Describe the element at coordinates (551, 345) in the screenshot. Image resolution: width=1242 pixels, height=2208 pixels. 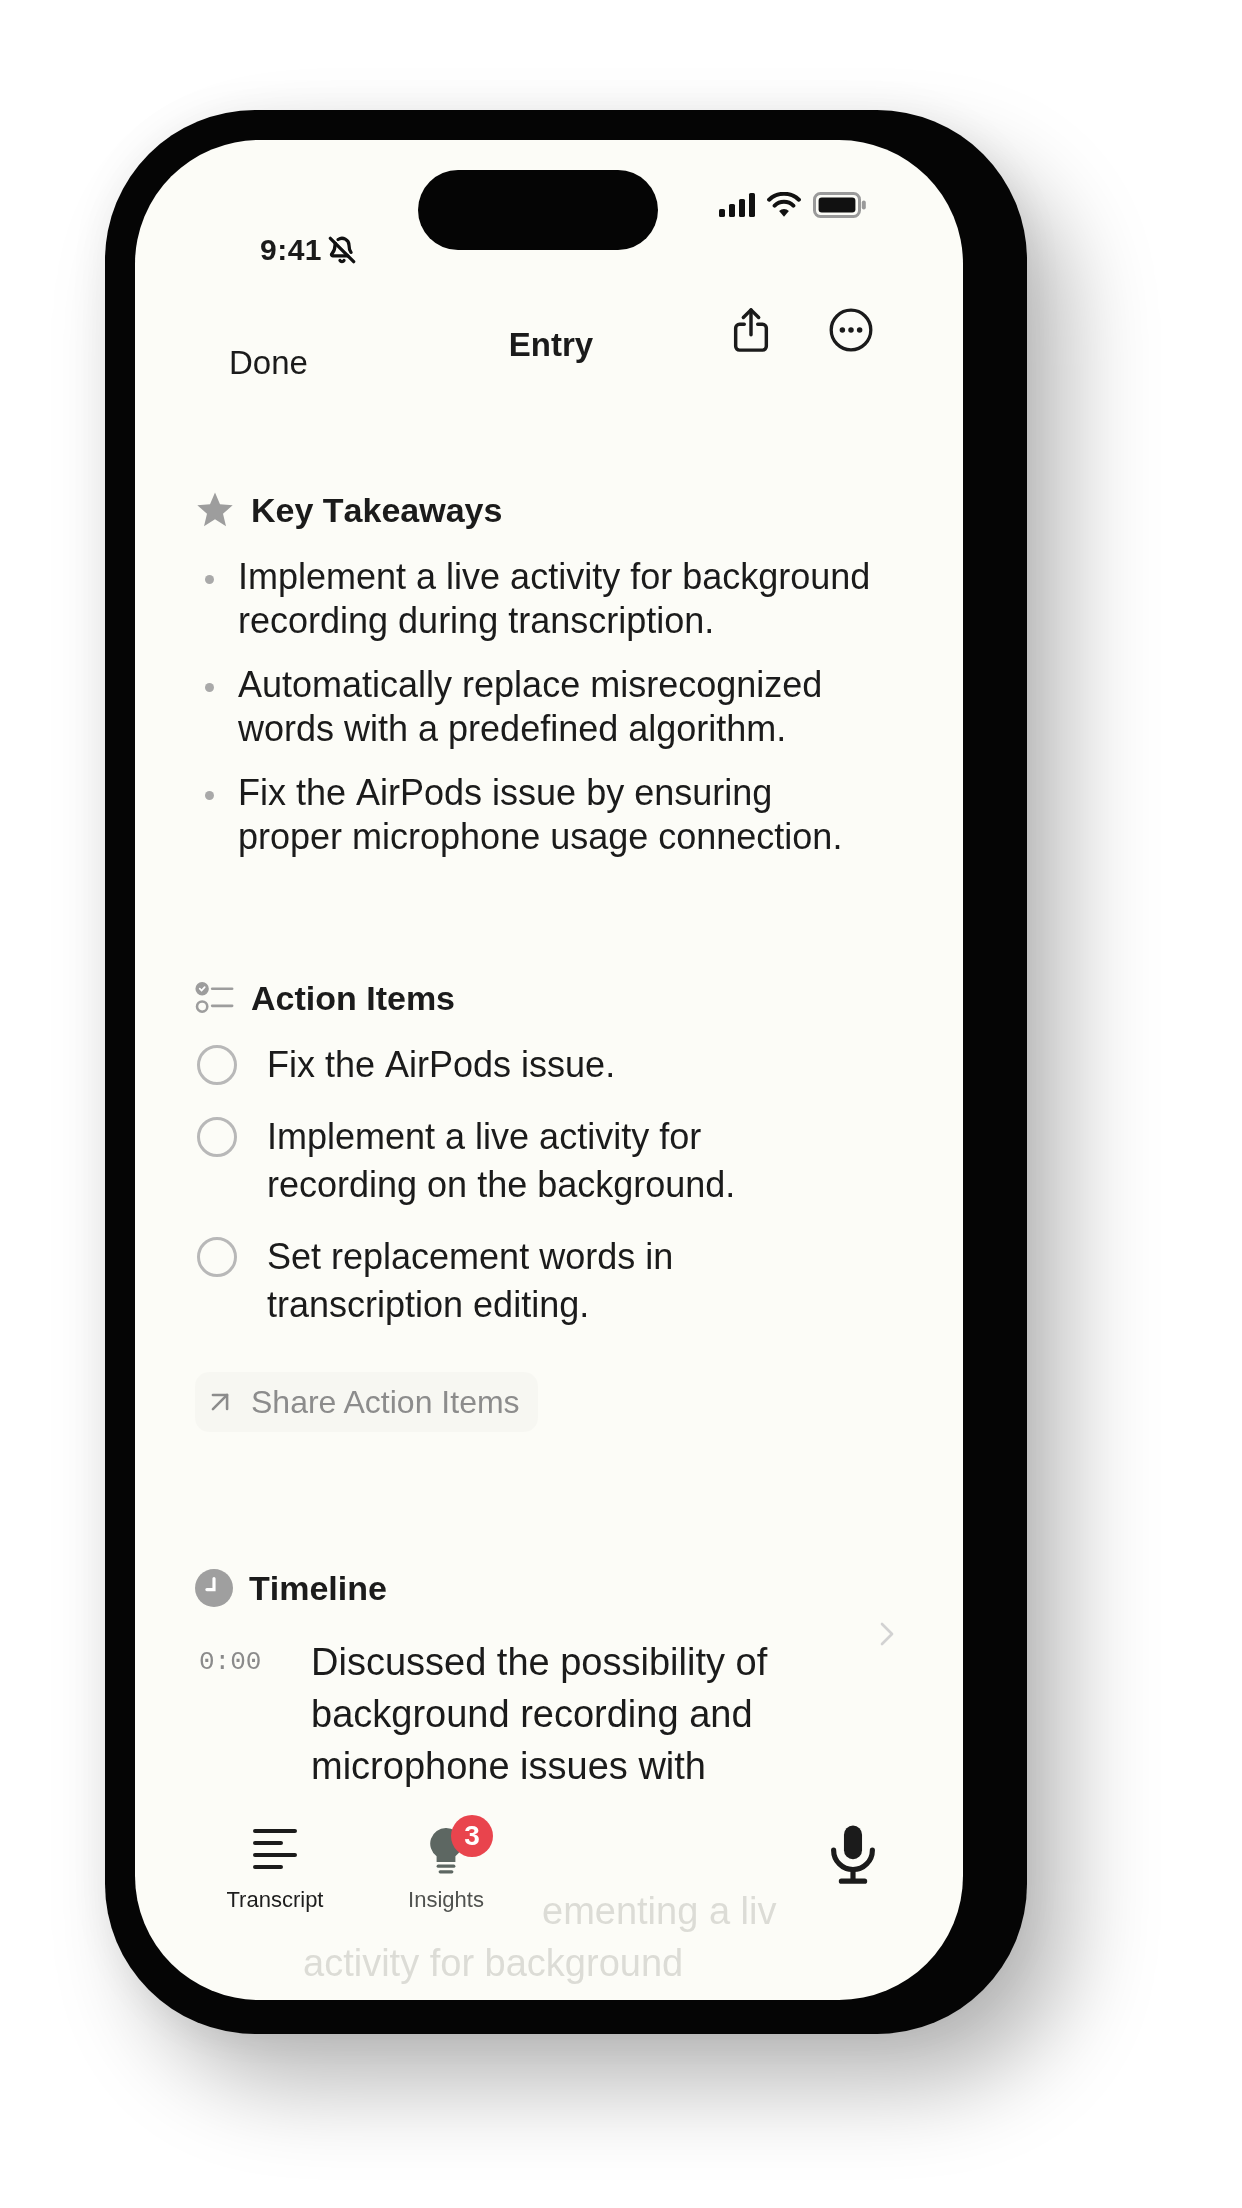
I see `nav-title: Entry` at that location.